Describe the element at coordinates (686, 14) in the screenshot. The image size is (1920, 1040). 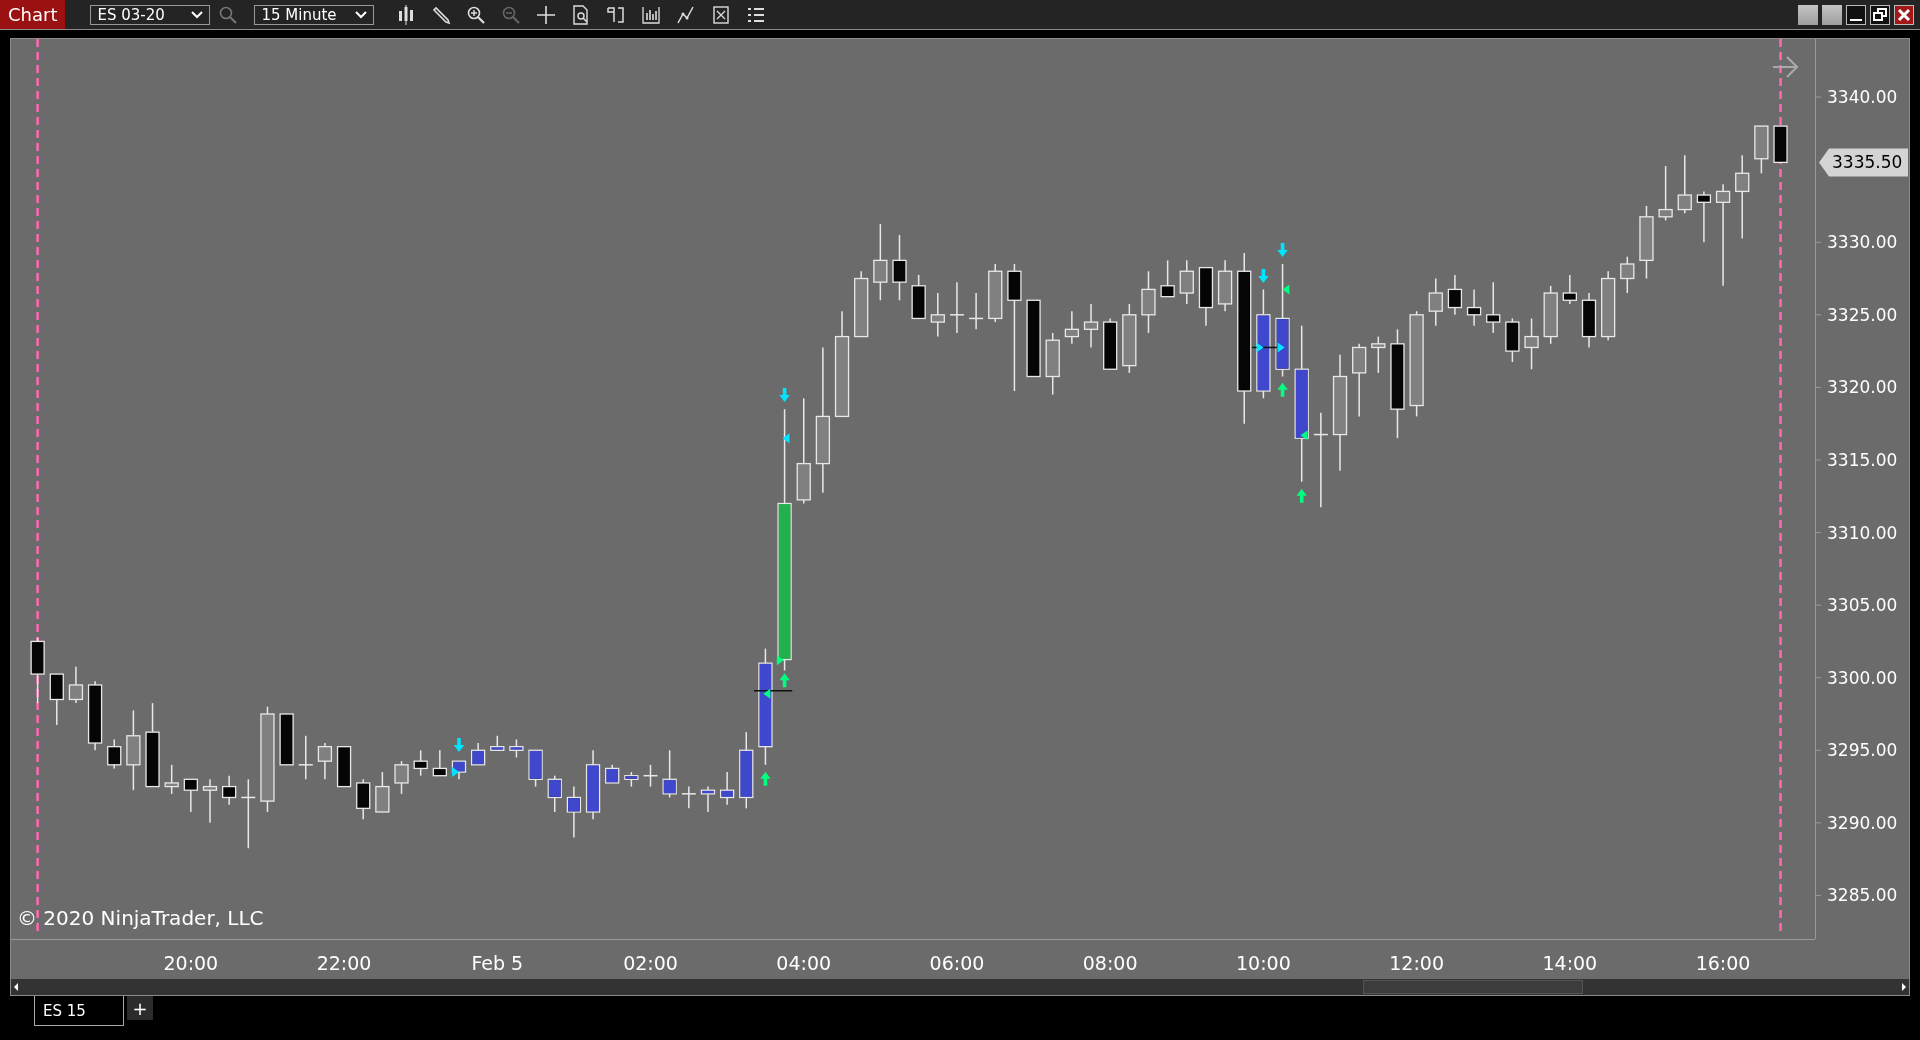
I see `line-chart-icon` at that location.